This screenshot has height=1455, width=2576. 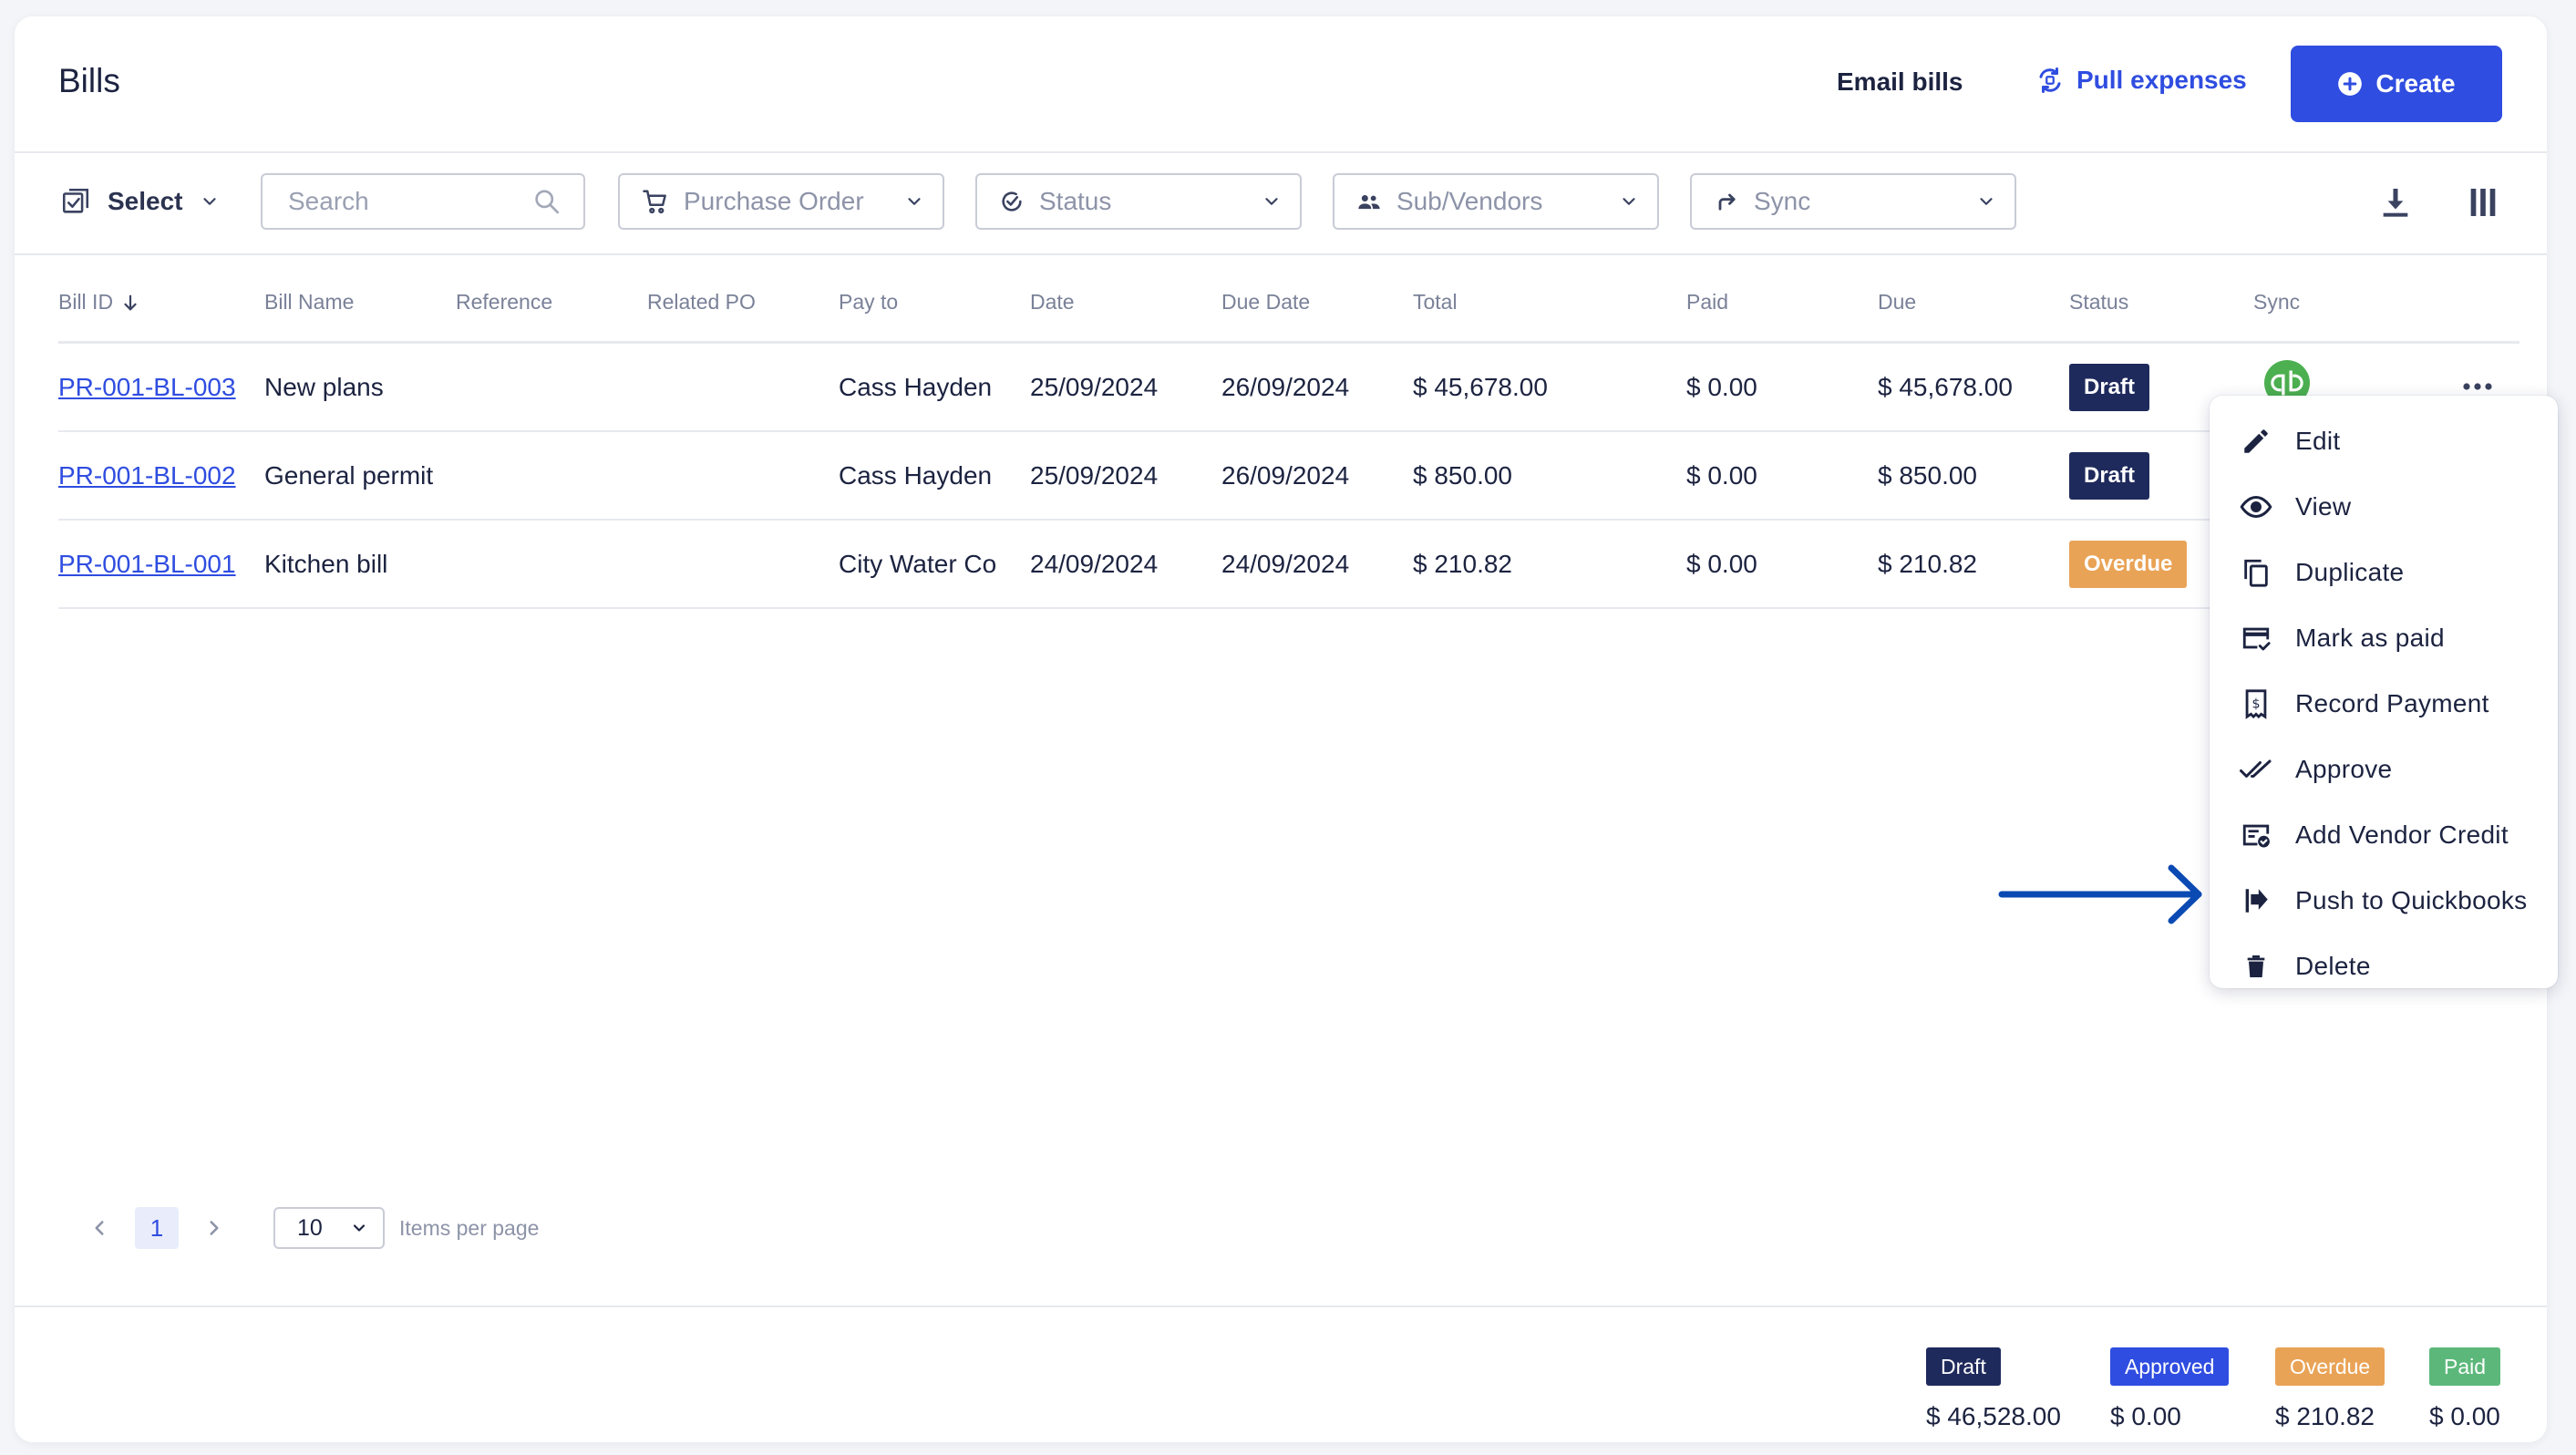 I want to click on download-icon, so click(x=2395, y=202).